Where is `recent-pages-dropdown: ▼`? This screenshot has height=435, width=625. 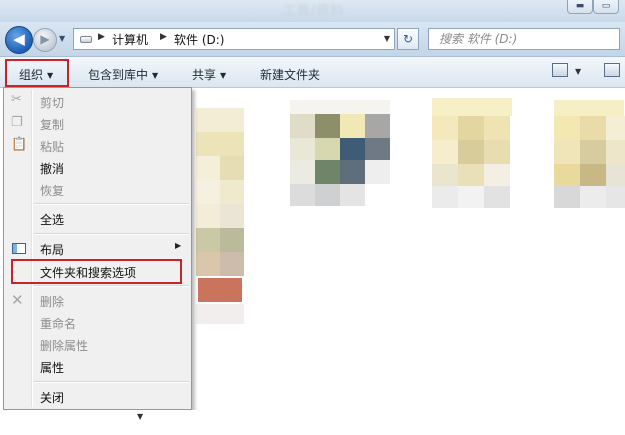 recent-pages-dropdown: ▼ is located at coordinates (62, 38).